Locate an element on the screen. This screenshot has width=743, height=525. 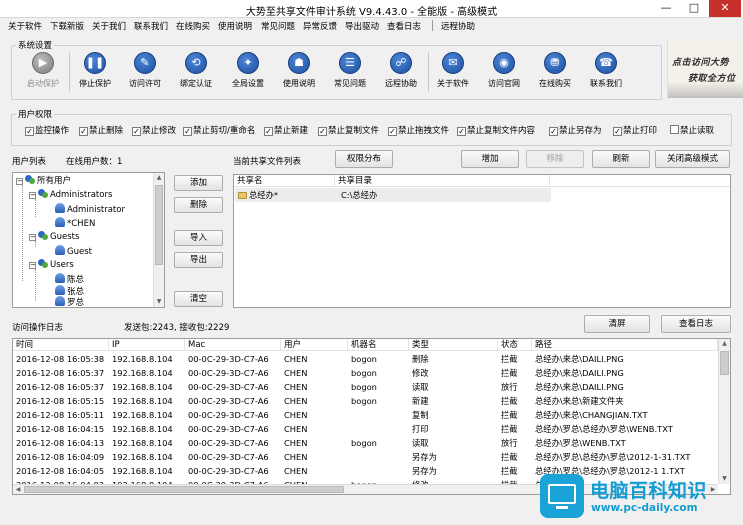
tree-node-all-users: − 所有用户 is located at coordinates (43, 181).